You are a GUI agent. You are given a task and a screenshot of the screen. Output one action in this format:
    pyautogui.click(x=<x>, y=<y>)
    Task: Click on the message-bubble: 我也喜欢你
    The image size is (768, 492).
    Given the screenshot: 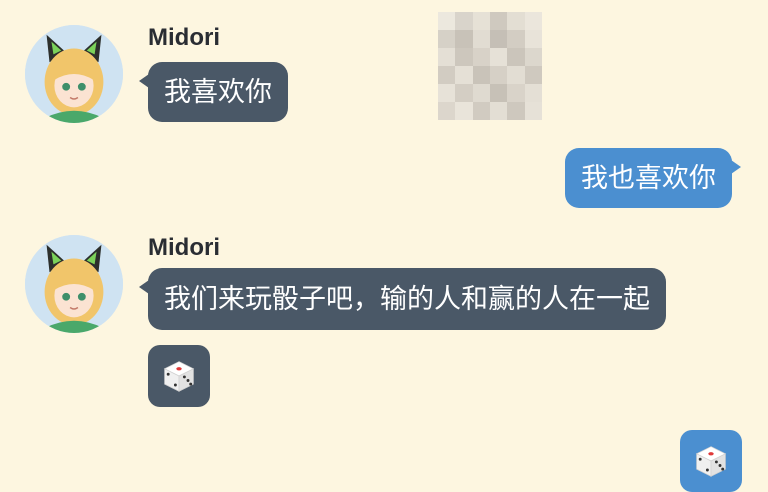 What is the action you would take?
    pyautogui.click(x=653, y=178)
    